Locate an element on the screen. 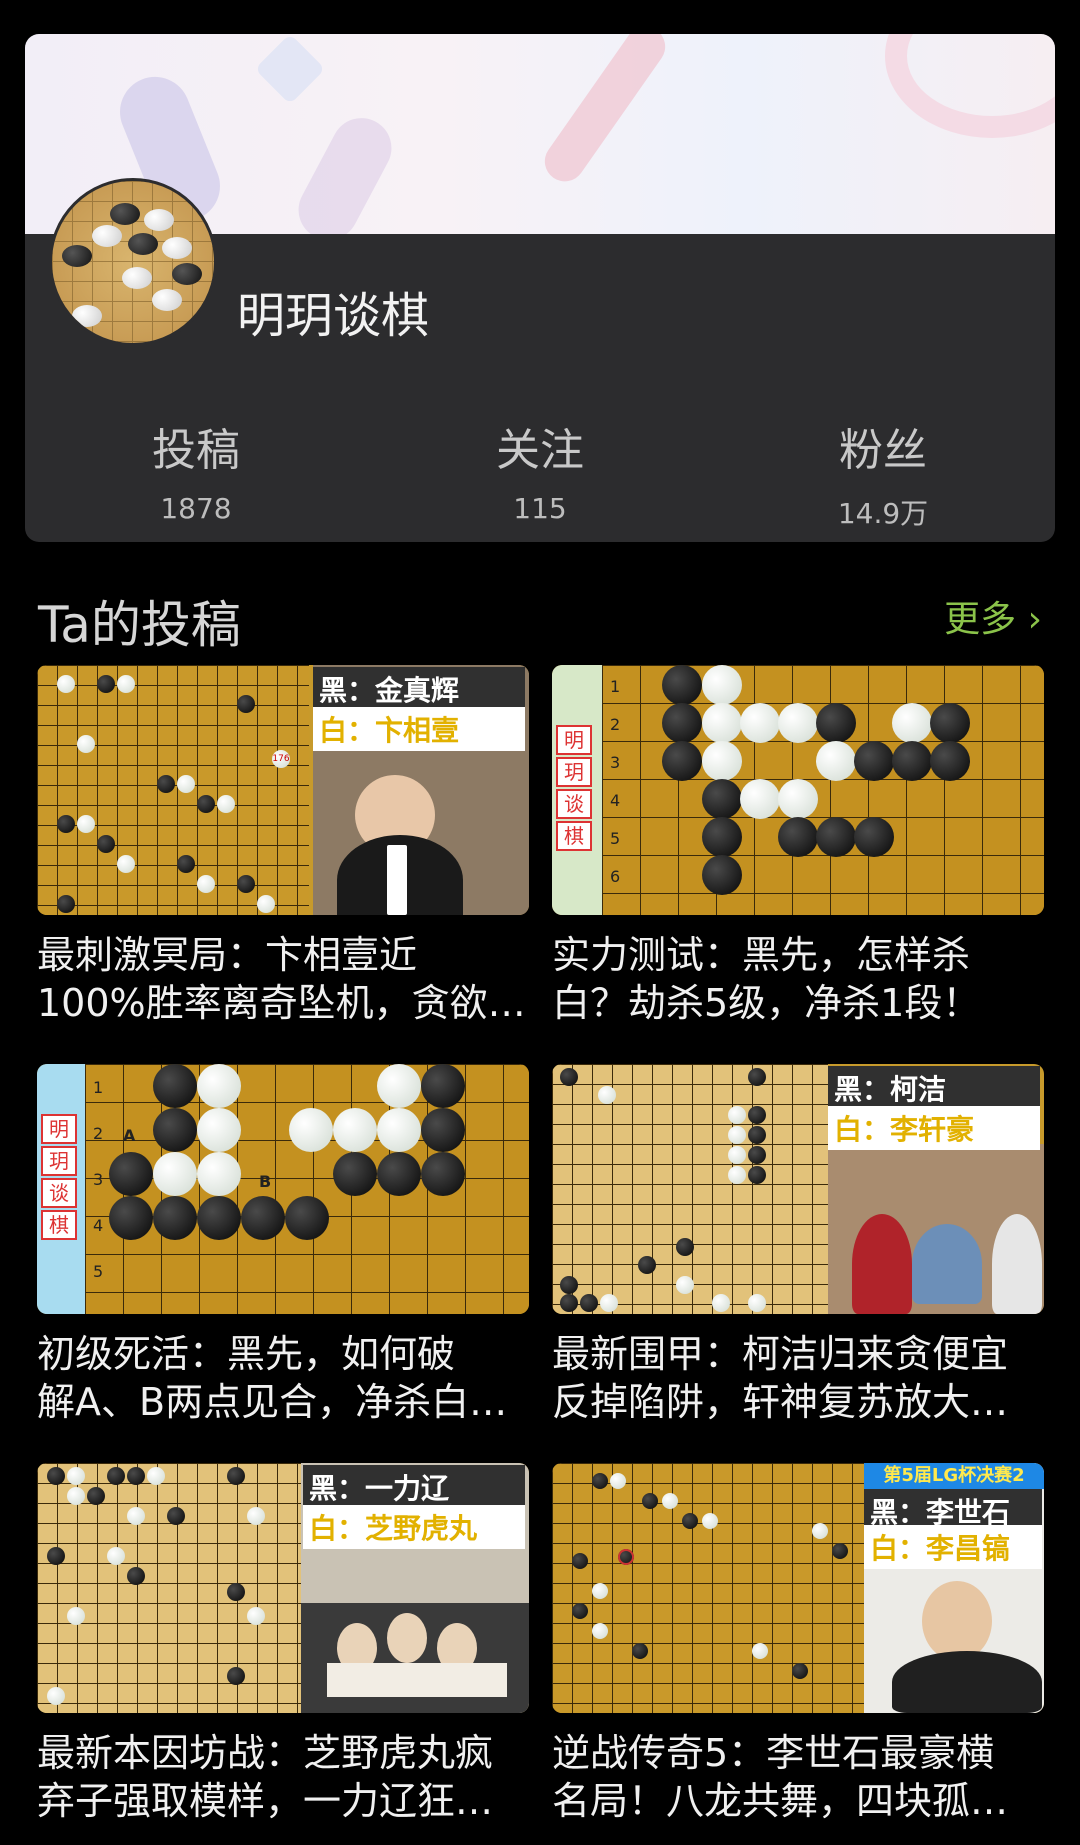 This screenshot has height=1845, width=1080. video-thumbnail: 明 玥 谈 棋 1 2 3 4 5 A B is located at coordinates (283, 1189).